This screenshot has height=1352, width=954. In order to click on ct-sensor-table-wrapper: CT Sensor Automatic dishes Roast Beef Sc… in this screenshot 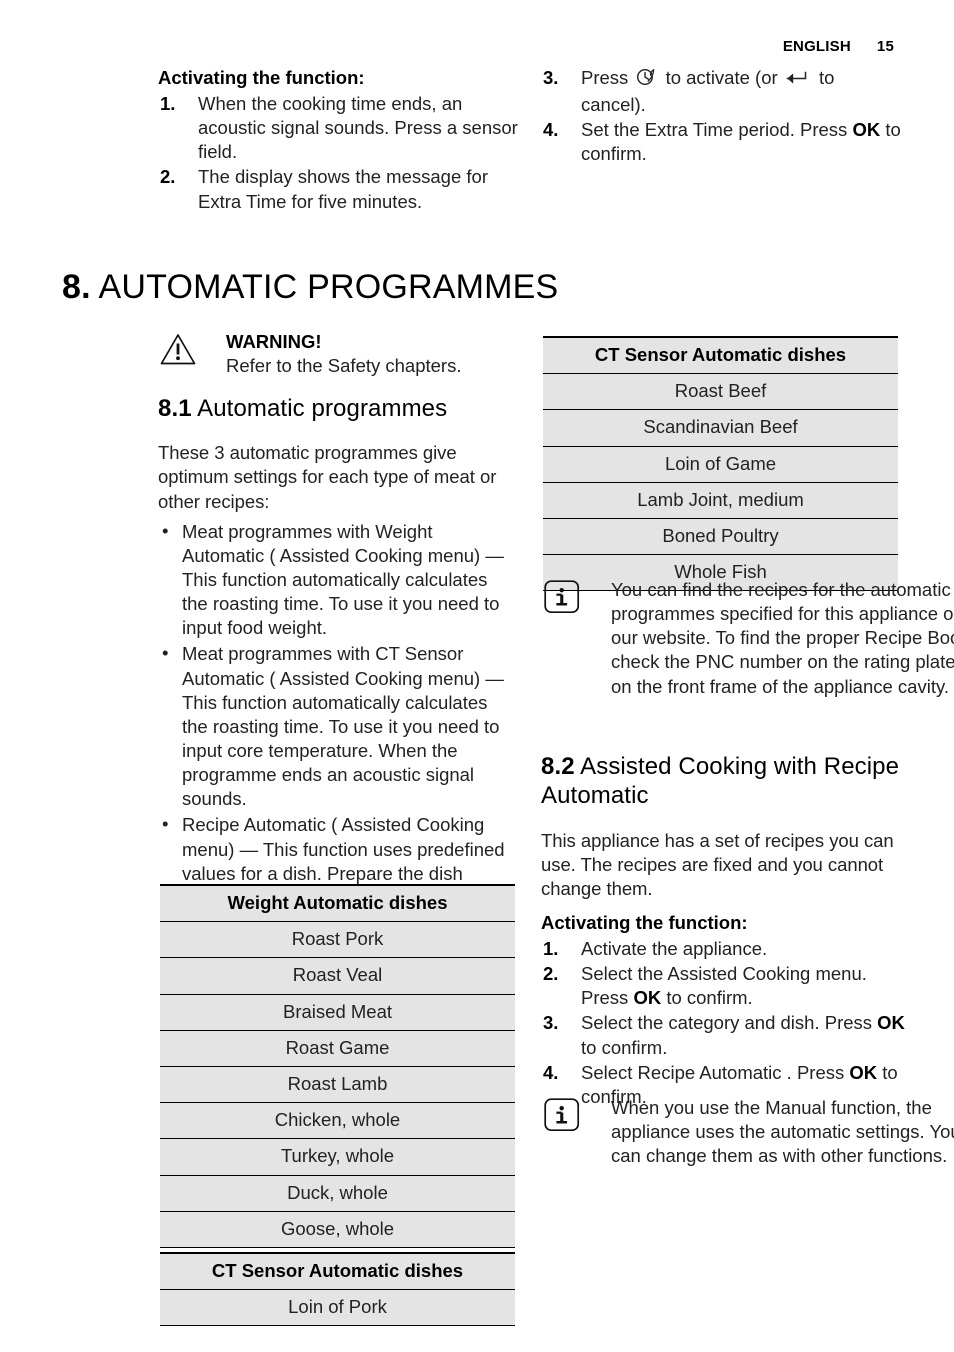, I will do `click(720, 464)`.